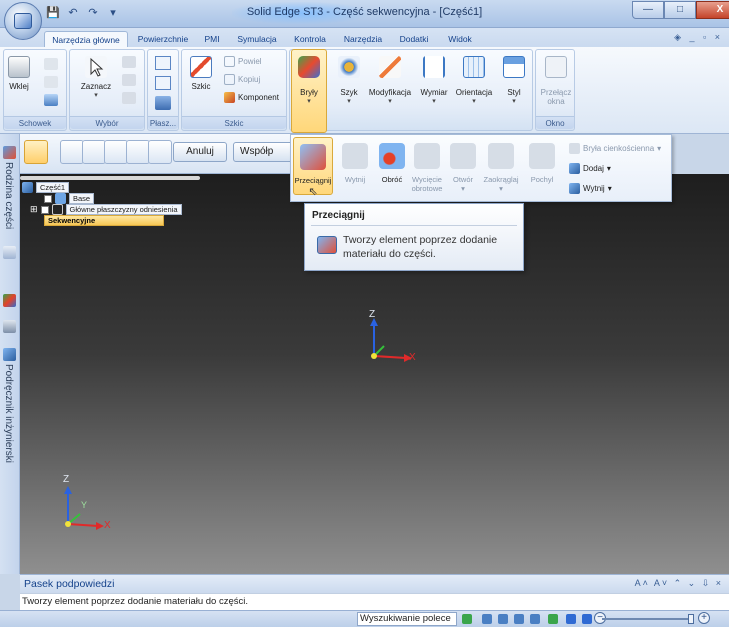 This screenshot has width=729, height=627. Describe the element at coordinates (460, 39) in the screenshot. I see `tab-widok: Widok` at that location.